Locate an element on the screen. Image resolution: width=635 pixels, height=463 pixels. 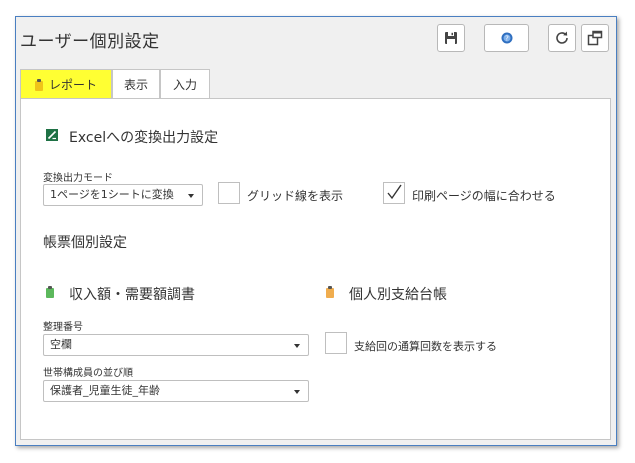
tab-input: 入力 is located at coordinates (185, 84).